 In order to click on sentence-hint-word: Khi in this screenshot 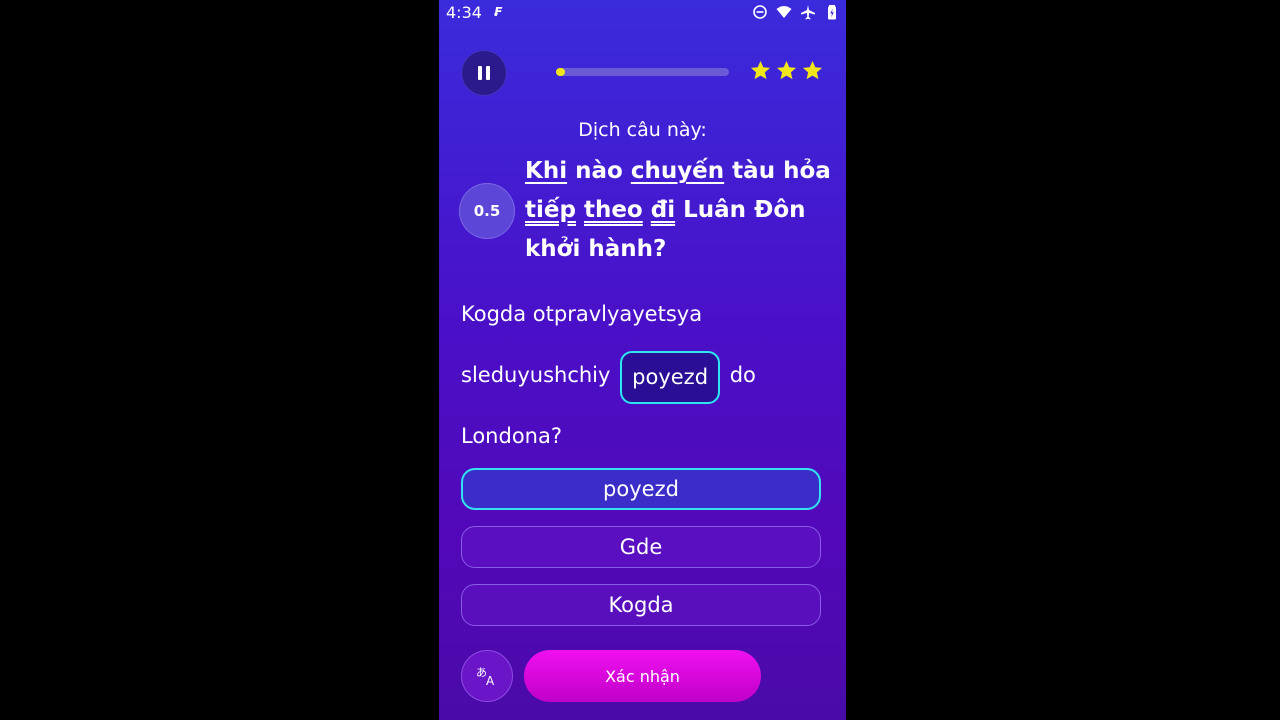, I will do `click(546, 171)`.